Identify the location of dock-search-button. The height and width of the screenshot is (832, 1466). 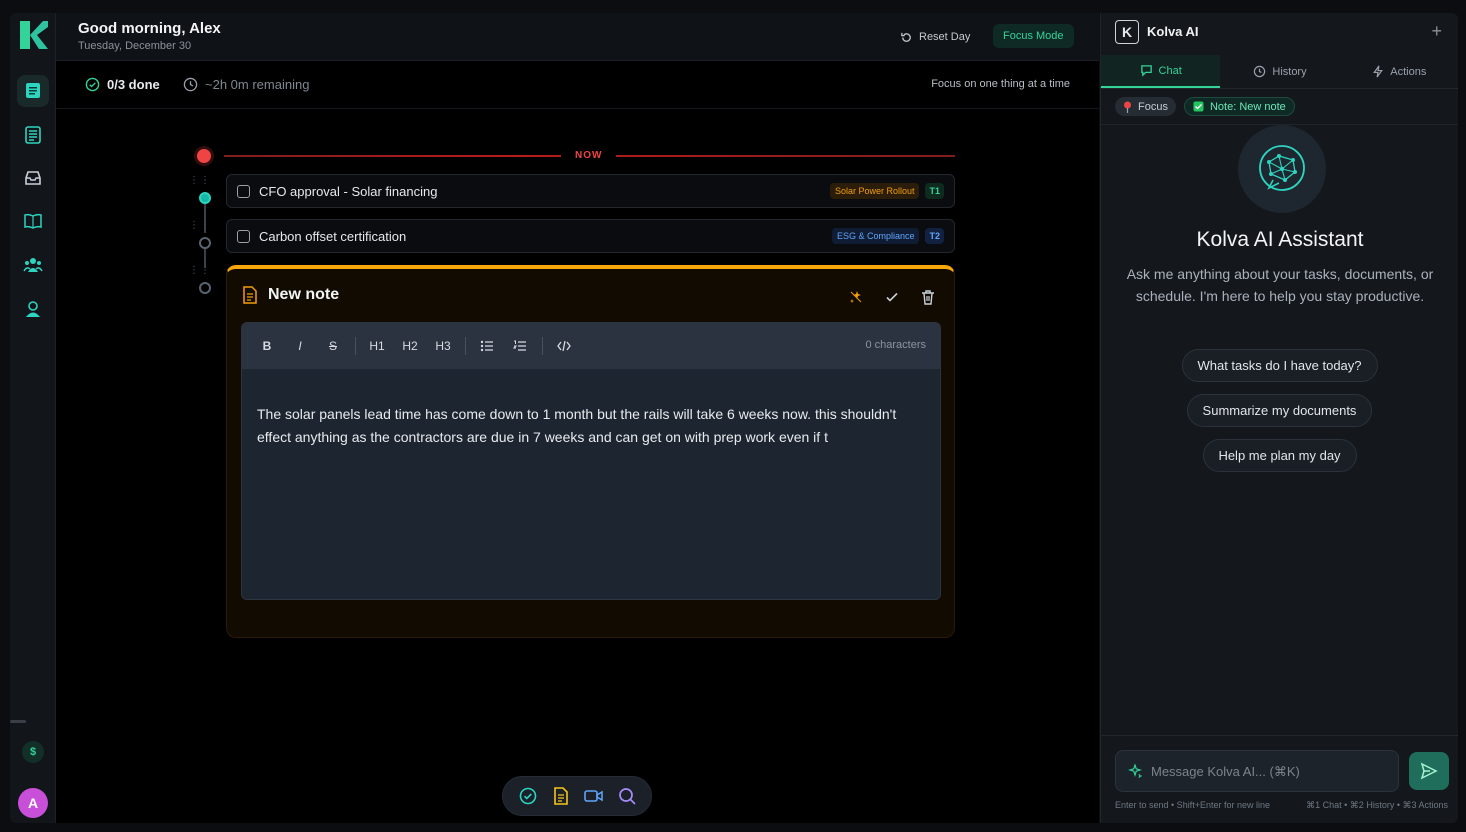
(627, 796).